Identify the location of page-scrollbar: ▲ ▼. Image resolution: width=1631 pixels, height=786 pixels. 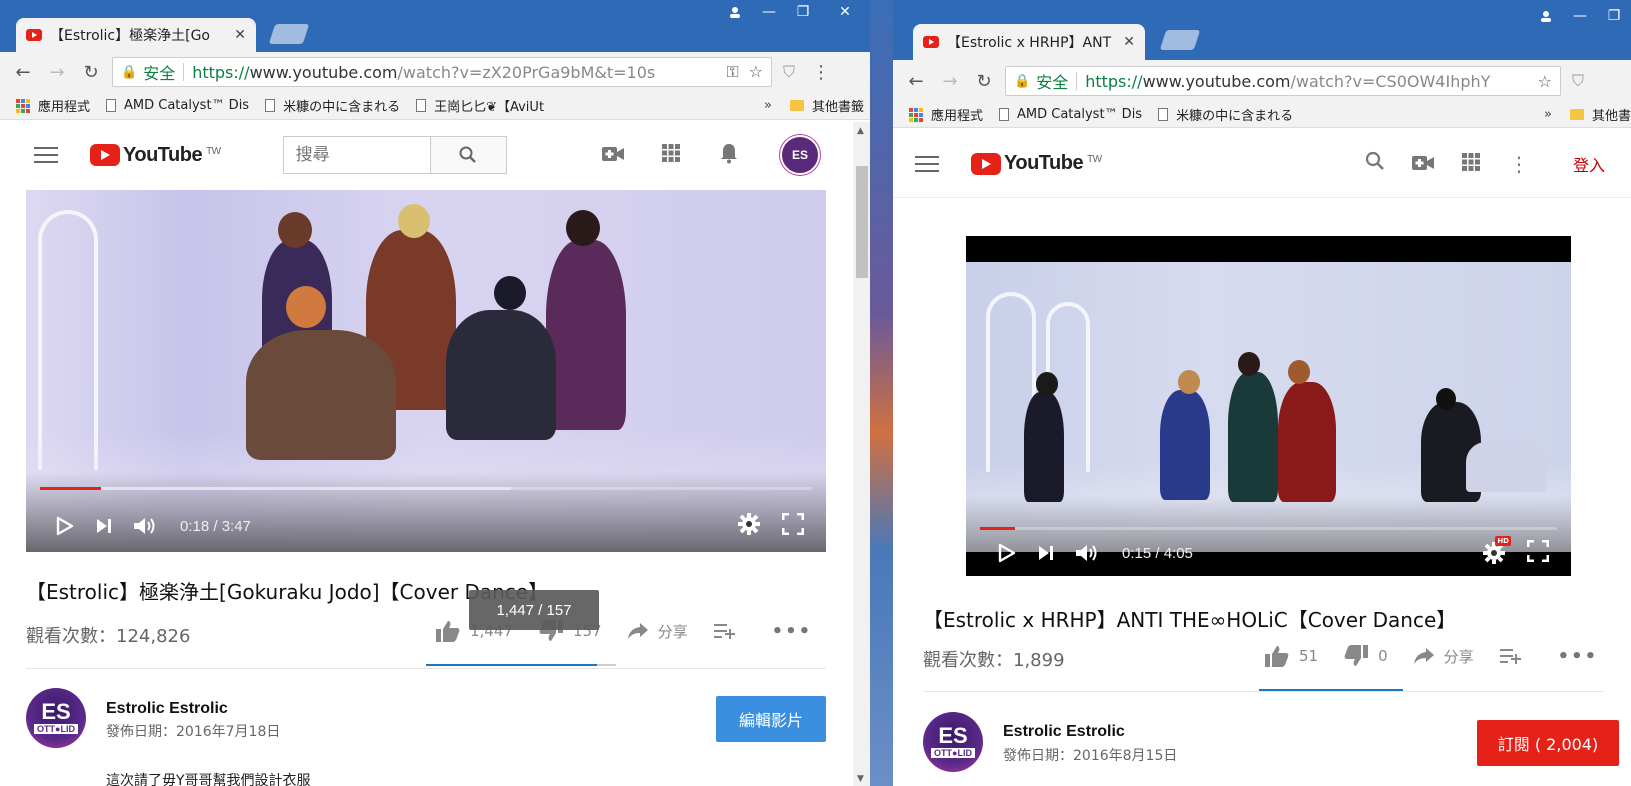
(861, 454).